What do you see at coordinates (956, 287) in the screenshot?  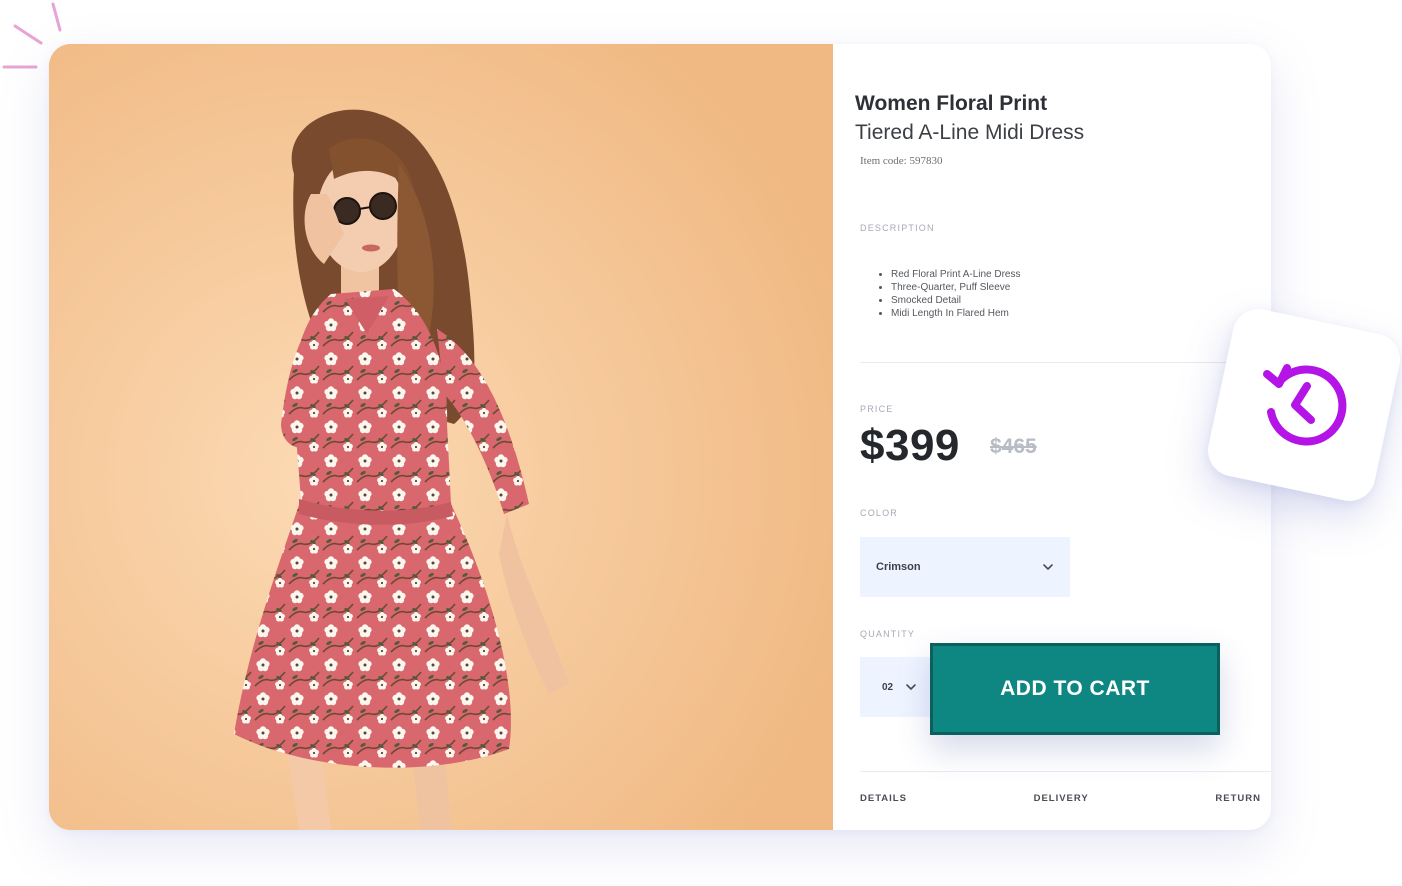 I see `description-item: Three-Quarter, Puff Sleeve` at bounding box center [956, 287].